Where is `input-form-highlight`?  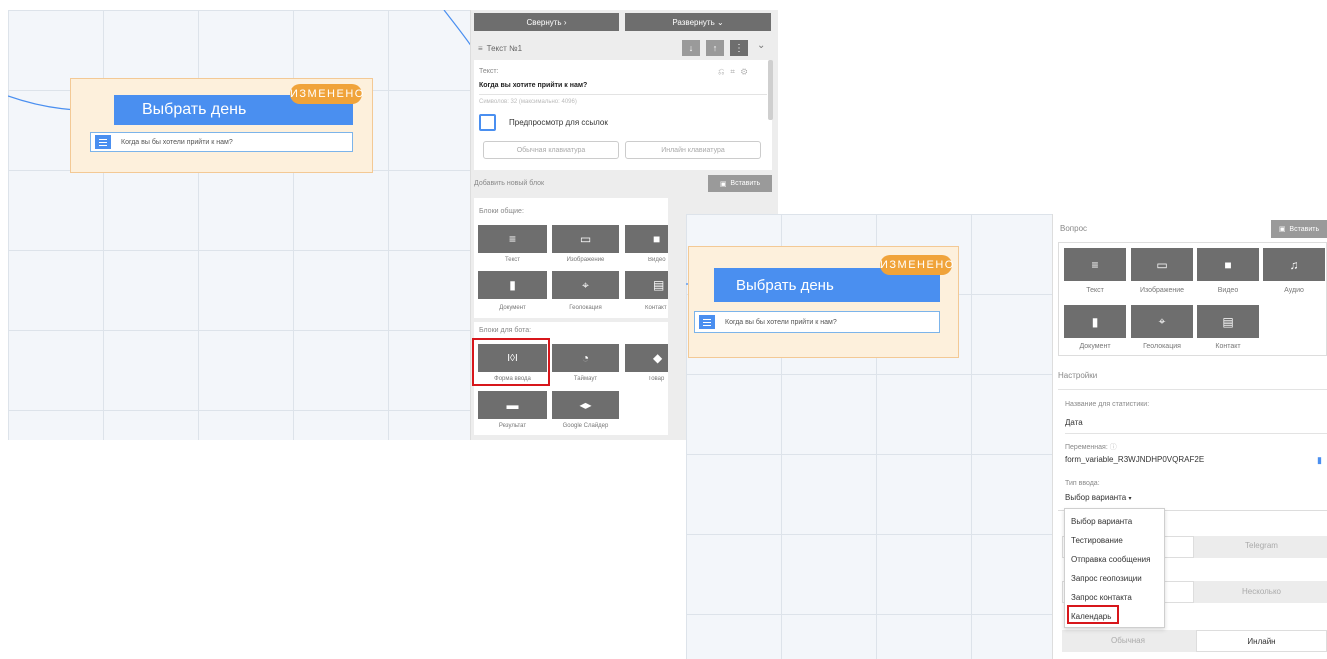 input-form-highlight is located at coordinates (511, 362).